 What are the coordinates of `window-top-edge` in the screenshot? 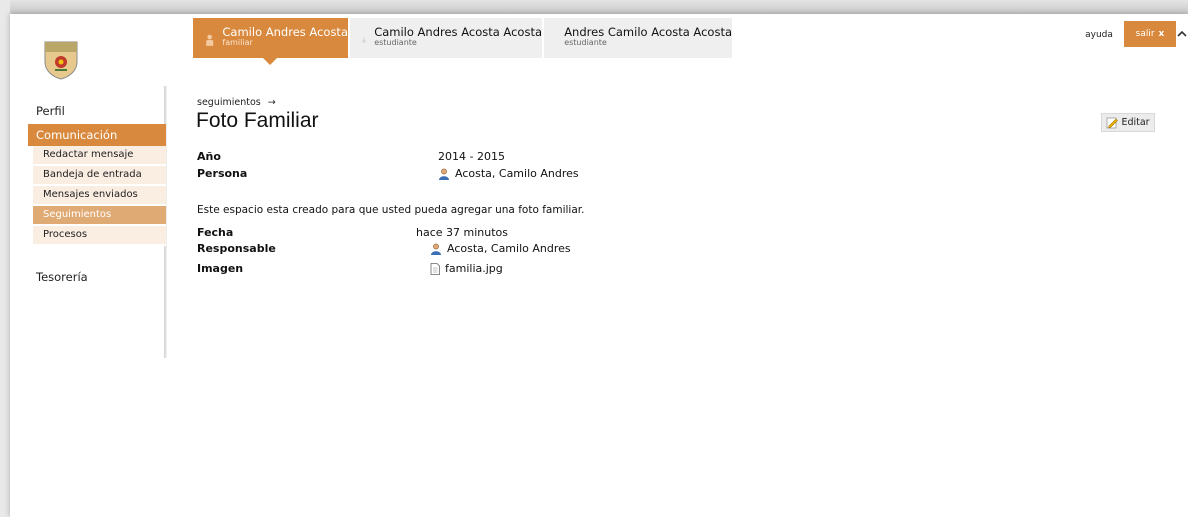 It's located at (599, 7).